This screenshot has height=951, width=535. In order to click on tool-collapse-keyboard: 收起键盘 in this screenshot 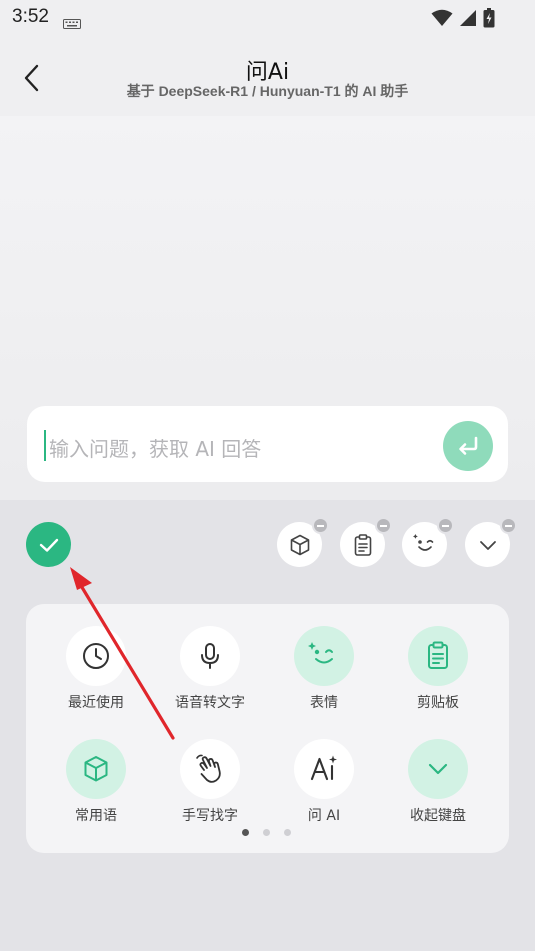, I will do `click(438, 789)`.